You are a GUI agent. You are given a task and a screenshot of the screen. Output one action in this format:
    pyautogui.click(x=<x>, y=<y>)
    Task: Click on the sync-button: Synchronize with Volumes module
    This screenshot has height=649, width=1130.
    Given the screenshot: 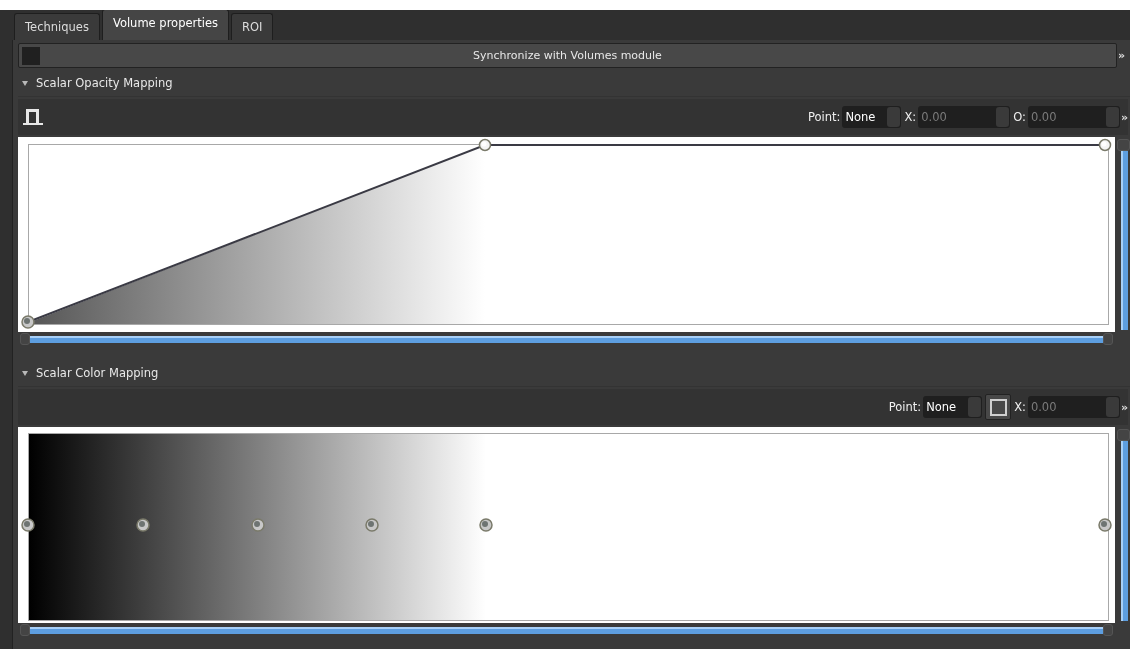 What is the action you would take?
    pyautogui.click(x=567, y=55)
    